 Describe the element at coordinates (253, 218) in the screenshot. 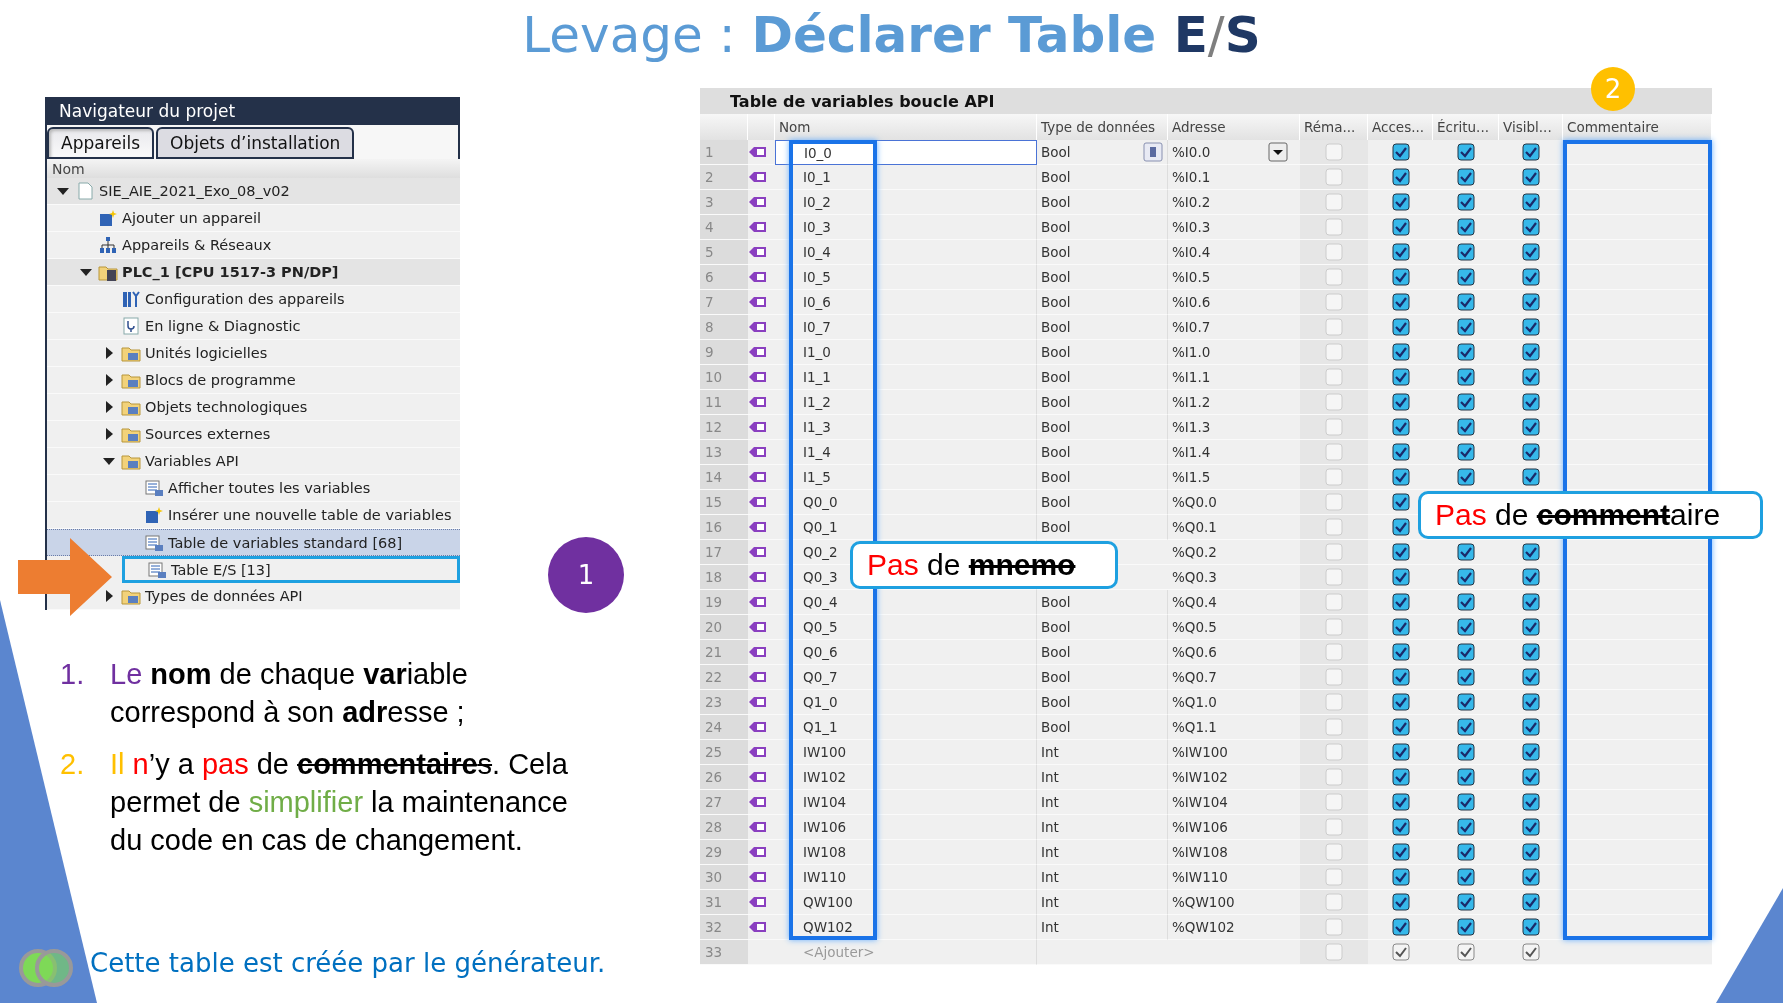

I see `tree-item: Ajouter un appareil` at that location.